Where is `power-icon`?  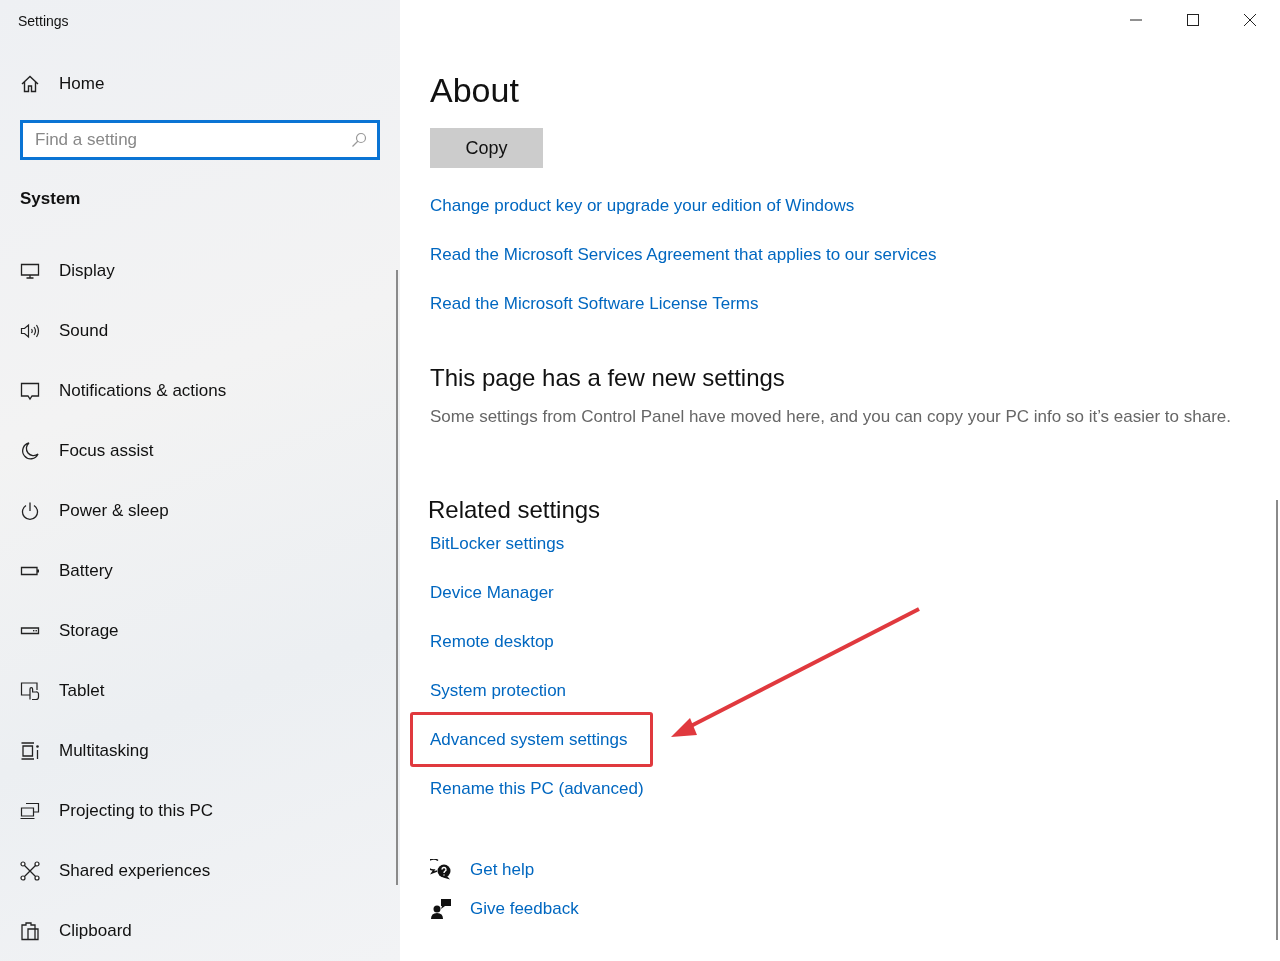
power-icon is located at coordinates (30, 511).